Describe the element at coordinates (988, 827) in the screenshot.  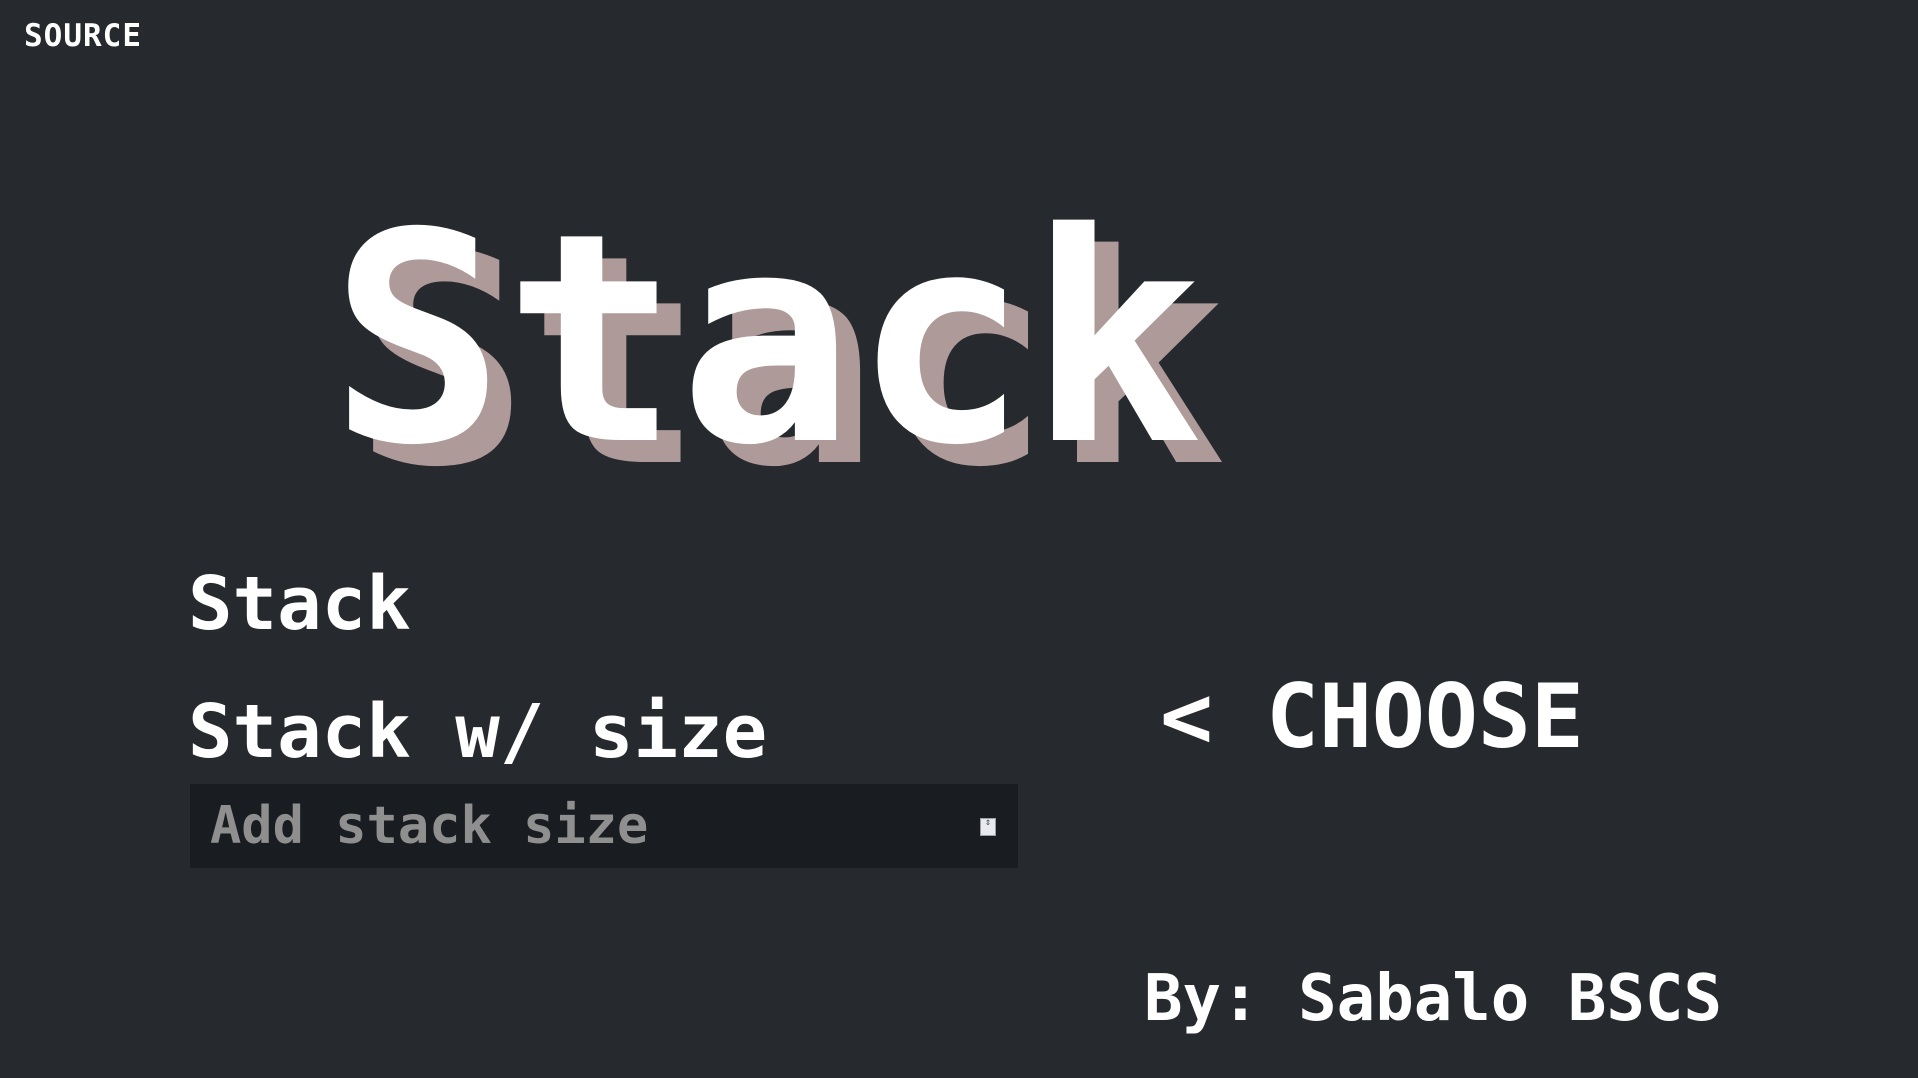
I see `number-spinner-icon: ⇕` at that location.